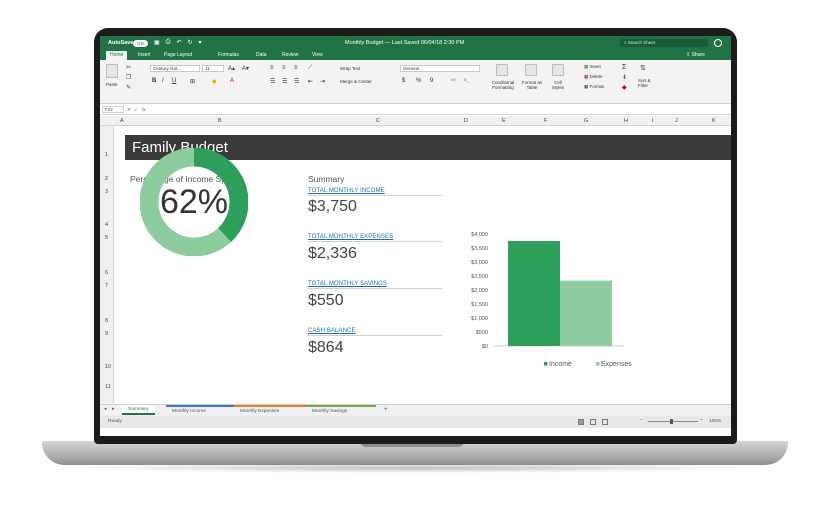 This screenshot has width=824, height=516. What do you see at coordinates (213, 68) in the screenshot?
I see `font-size-select: 11` at bounding box center [213, 68].